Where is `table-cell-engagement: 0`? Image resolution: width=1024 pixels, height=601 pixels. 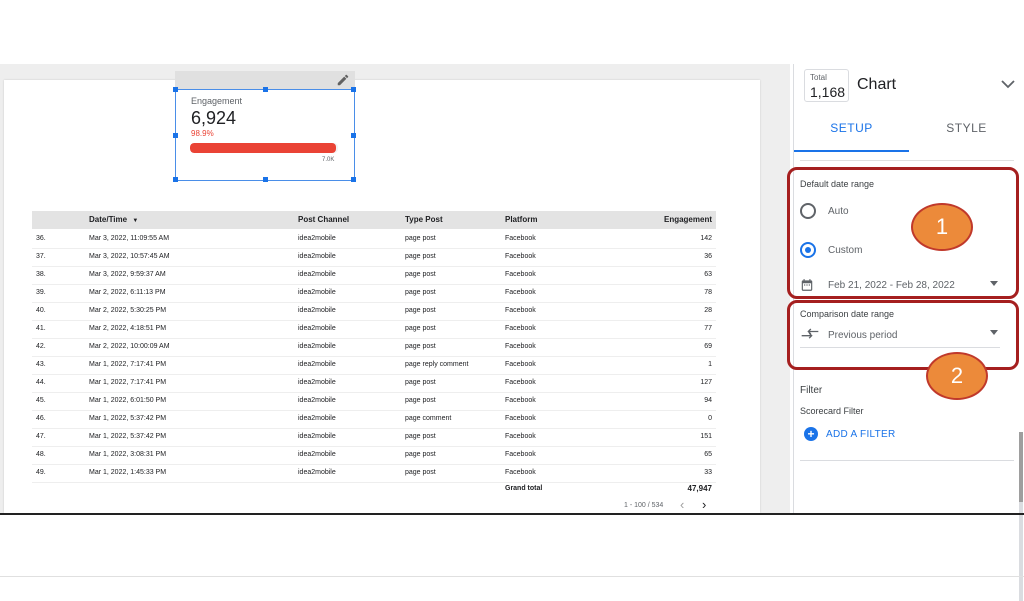
table-cell-engagement: 0 is located at coordinates (710, 418).